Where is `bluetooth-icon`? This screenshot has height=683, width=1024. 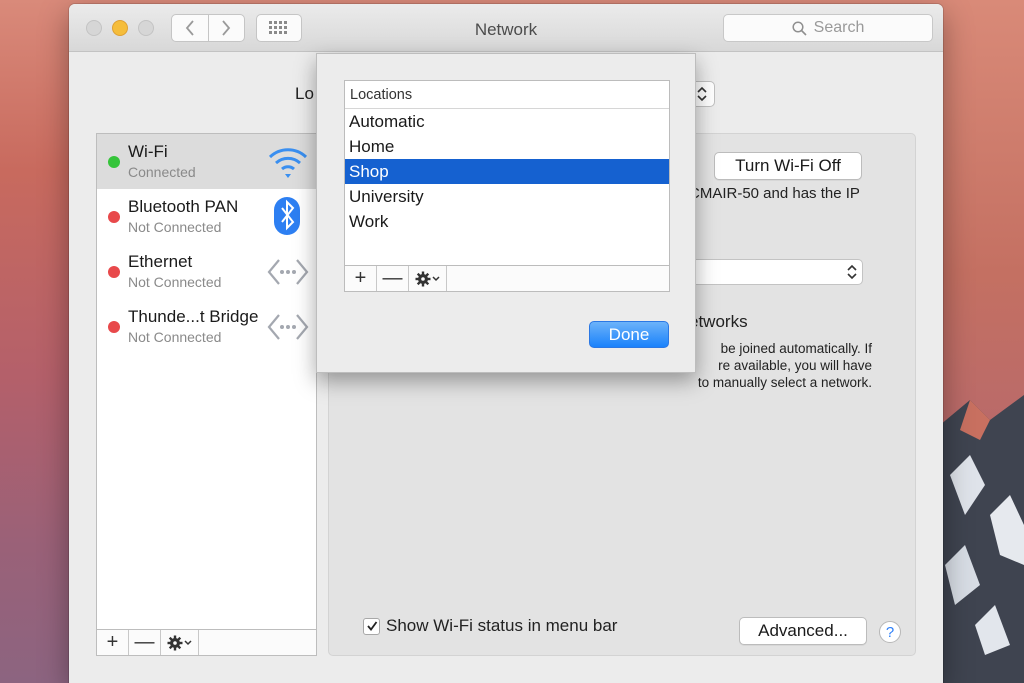 bluetooth-icon is located at coordinates (287, 216).